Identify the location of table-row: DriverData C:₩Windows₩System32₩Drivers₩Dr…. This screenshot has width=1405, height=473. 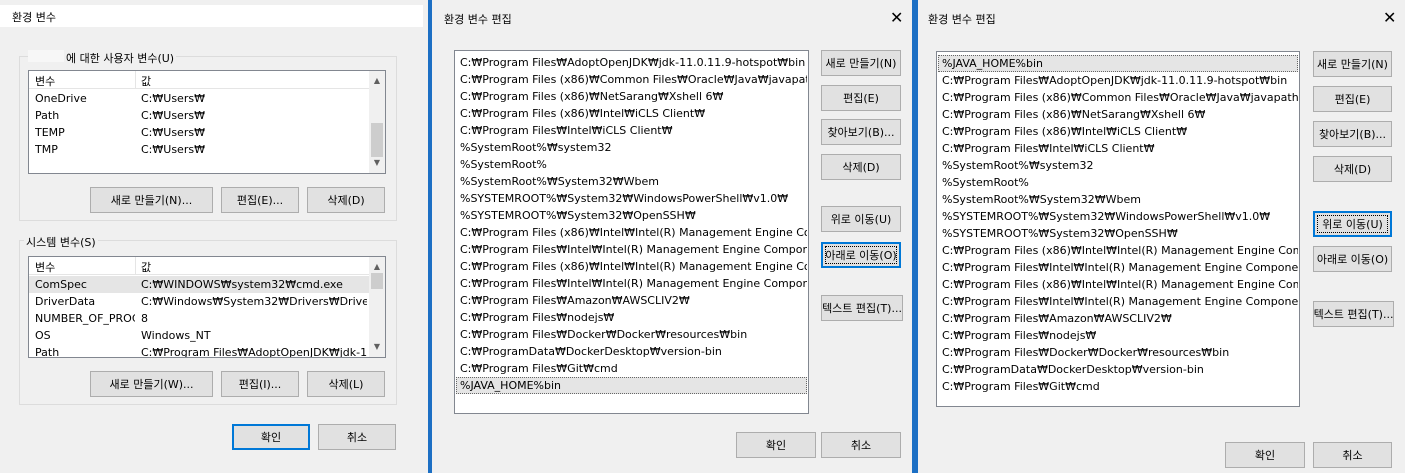
(199, 301).